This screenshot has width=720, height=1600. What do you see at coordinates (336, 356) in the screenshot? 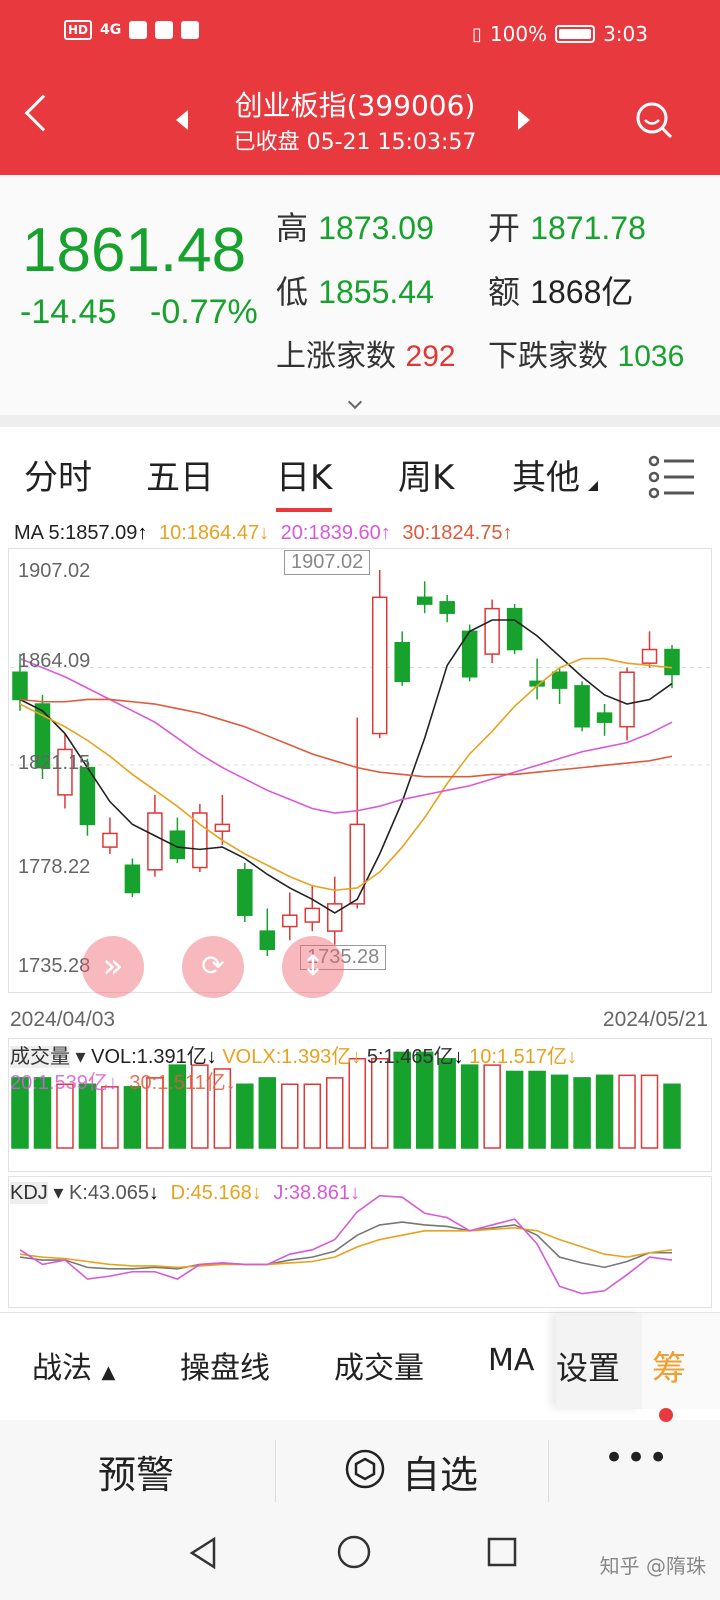
I see `up-count-label: 上涨家数` at bounding box center [336, 356].